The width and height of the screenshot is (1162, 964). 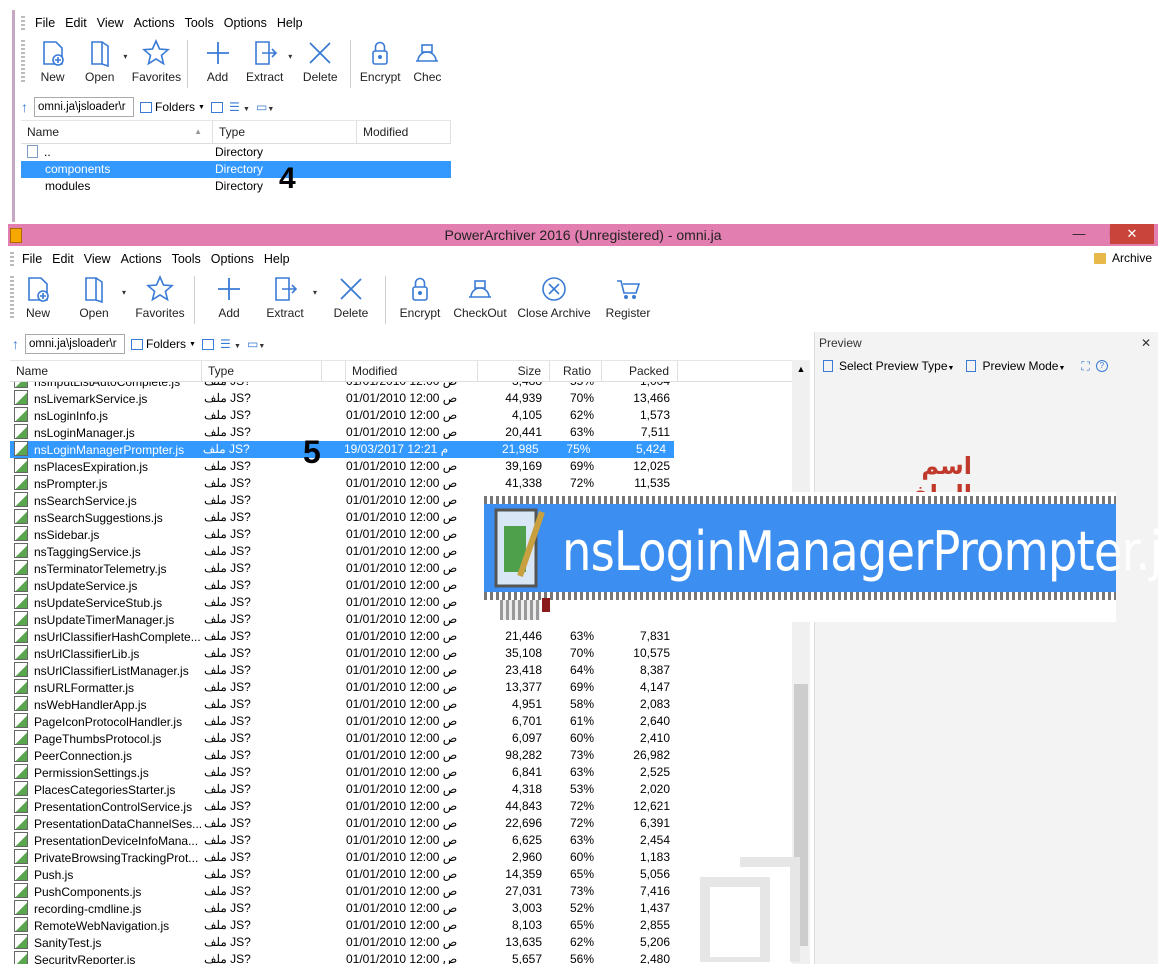 What do you see at coordinates (514, 371) in the screenshot?
I see `column-size: Size` at bounding box center [514, 371].